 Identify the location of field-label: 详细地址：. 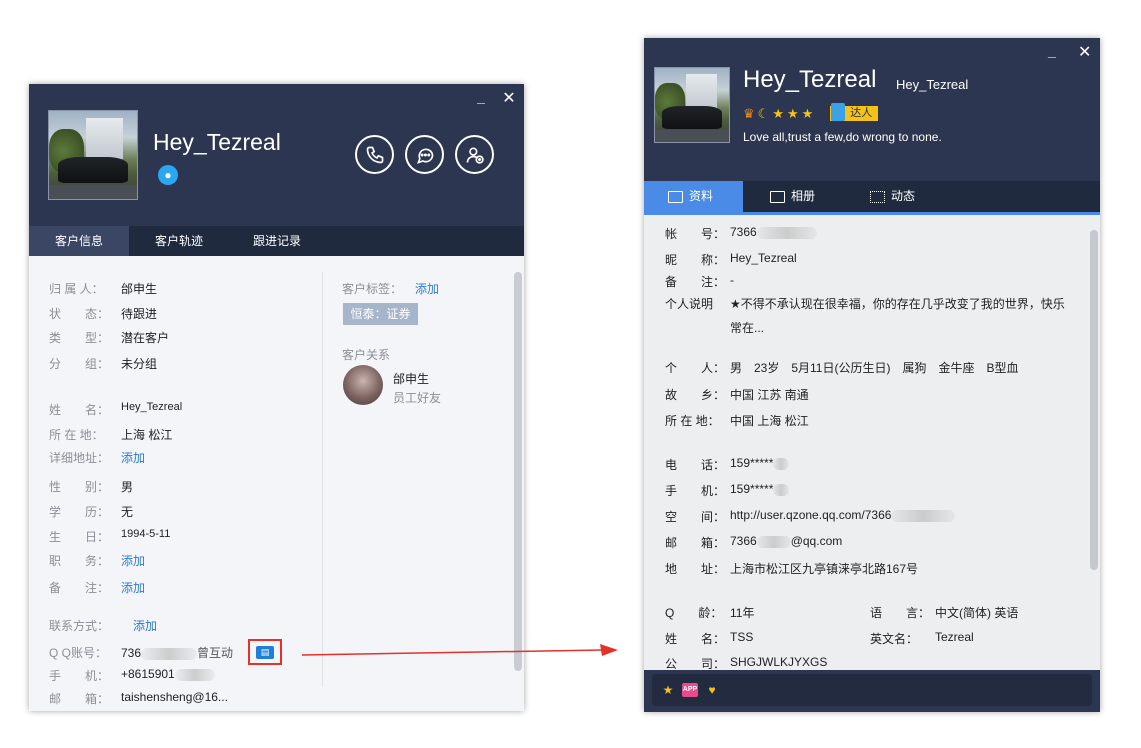
(79, 458).